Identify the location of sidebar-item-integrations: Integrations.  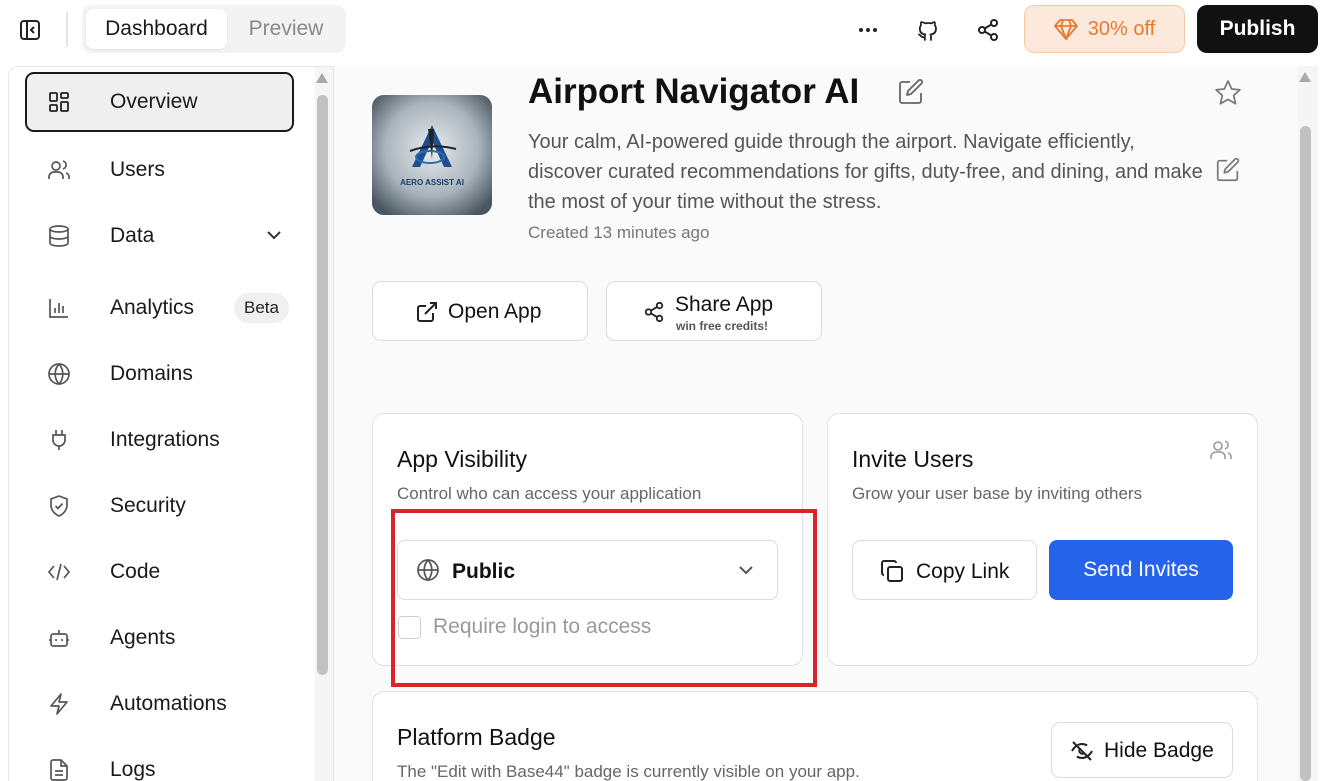
(159, 440).